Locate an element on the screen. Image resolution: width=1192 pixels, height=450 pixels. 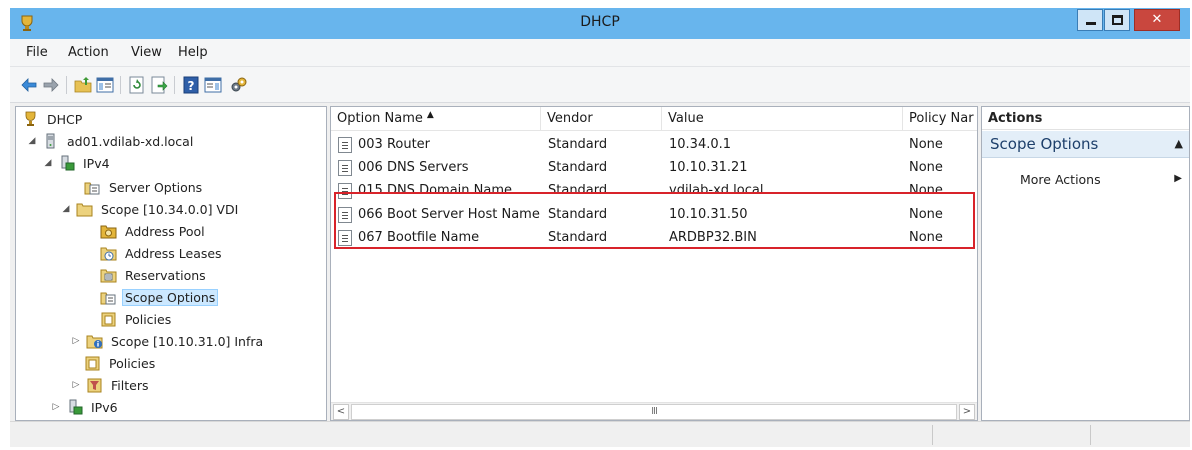
tree-item-scope-vdi: ◢ Scope [10.34.0.0] VDI is located at coordinates (150, 209).